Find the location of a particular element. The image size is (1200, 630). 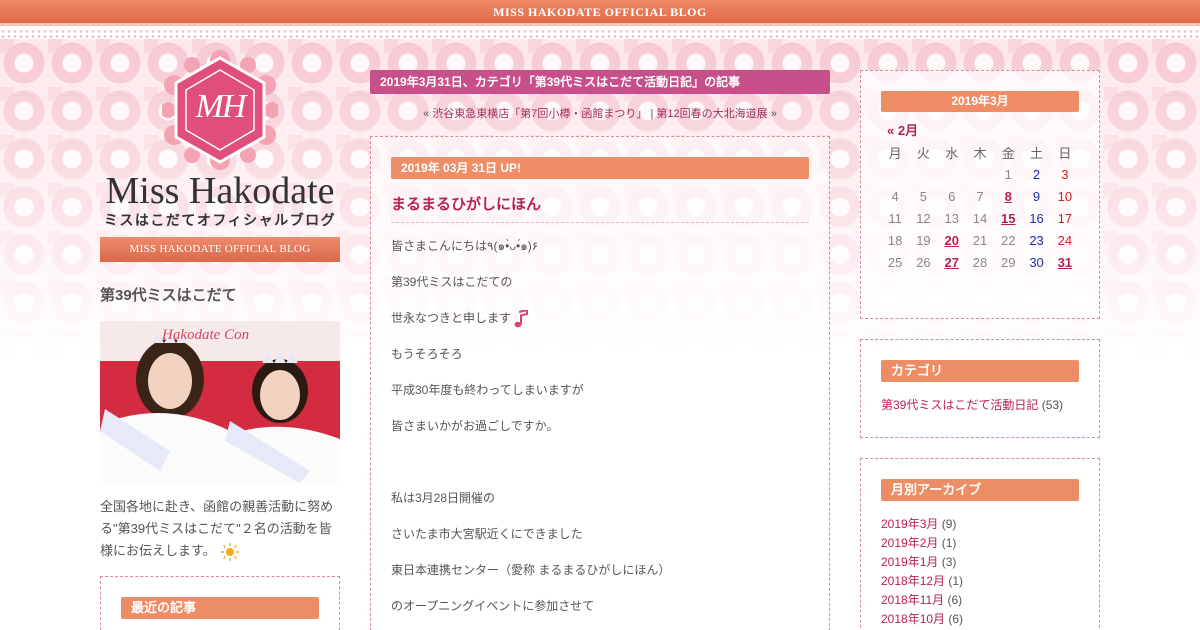

entry-paragraph-text: 世永なつきと申します is located at coordinates (451, 318).